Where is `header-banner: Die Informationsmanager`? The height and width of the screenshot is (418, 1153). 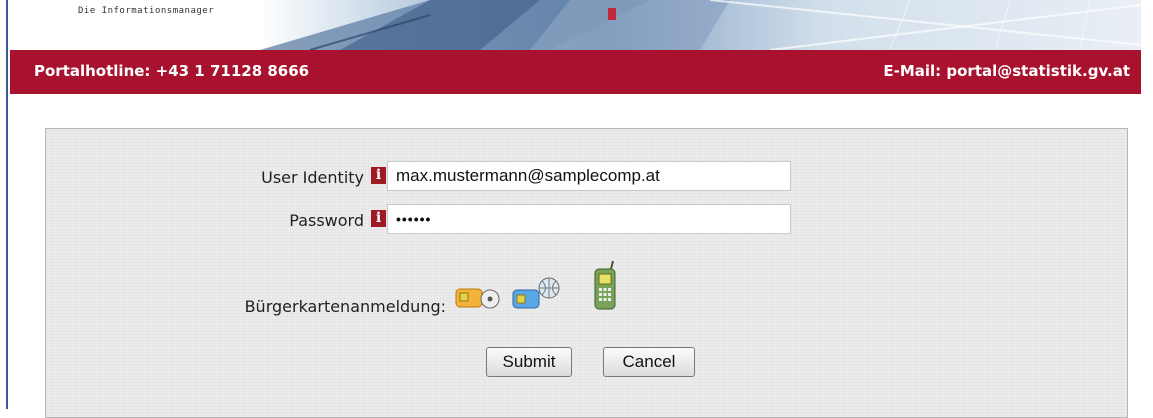 header-banner: Die Informationsmanager is located at coordinates (575, 25).